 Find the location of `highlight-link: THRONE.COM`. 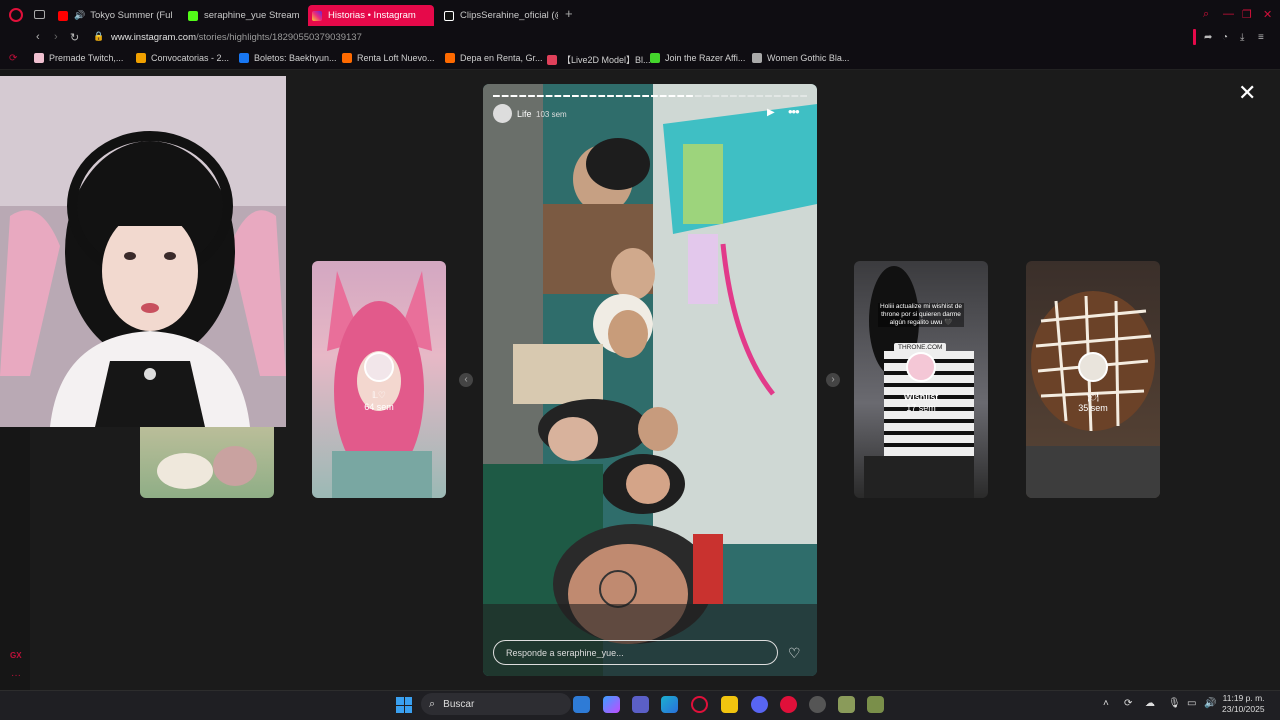

highlight-link: THRONE.COM is located at coordinates (920, 347).